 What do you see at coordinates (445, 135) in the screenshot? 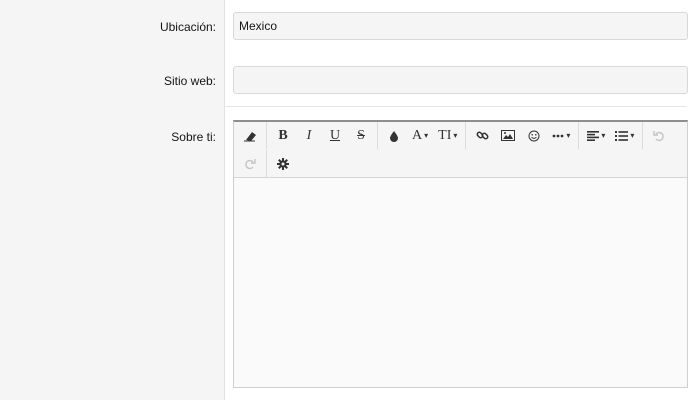
I see `text-height-icon: TI` at bounding box center [445, 135].